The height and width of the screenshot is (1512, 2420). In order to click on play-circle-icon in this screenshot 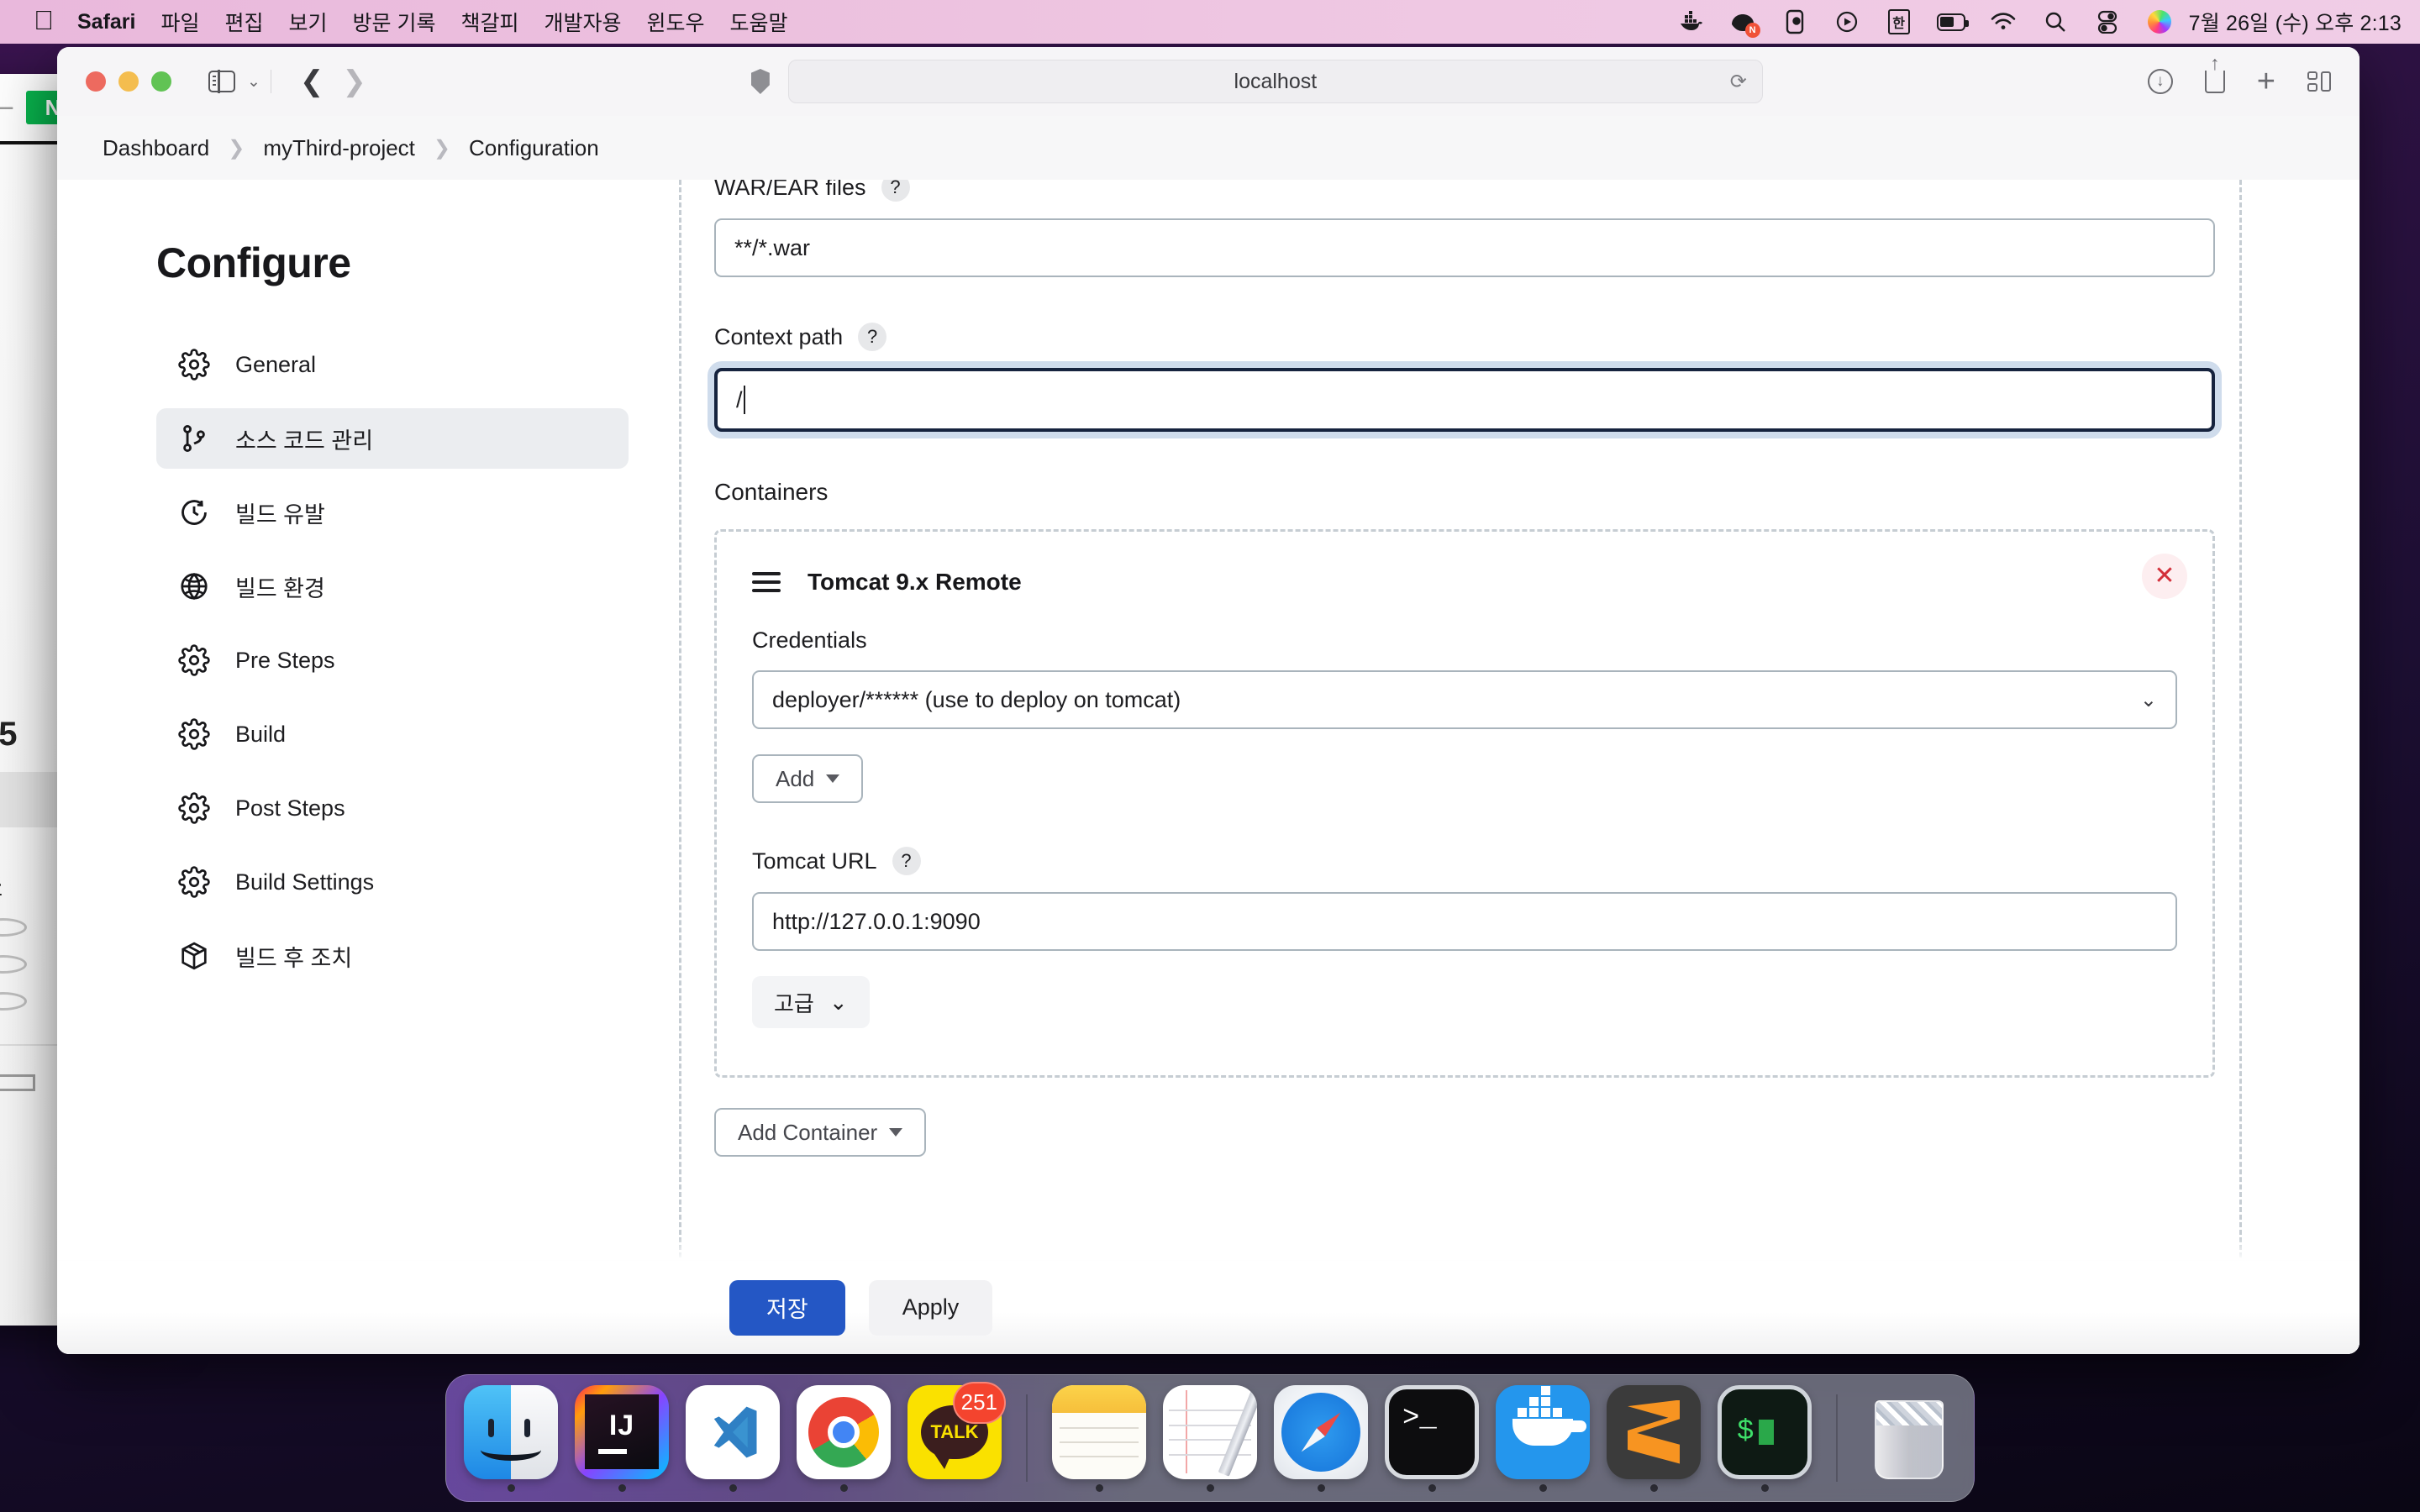, I will do `click(1847, 22)`.